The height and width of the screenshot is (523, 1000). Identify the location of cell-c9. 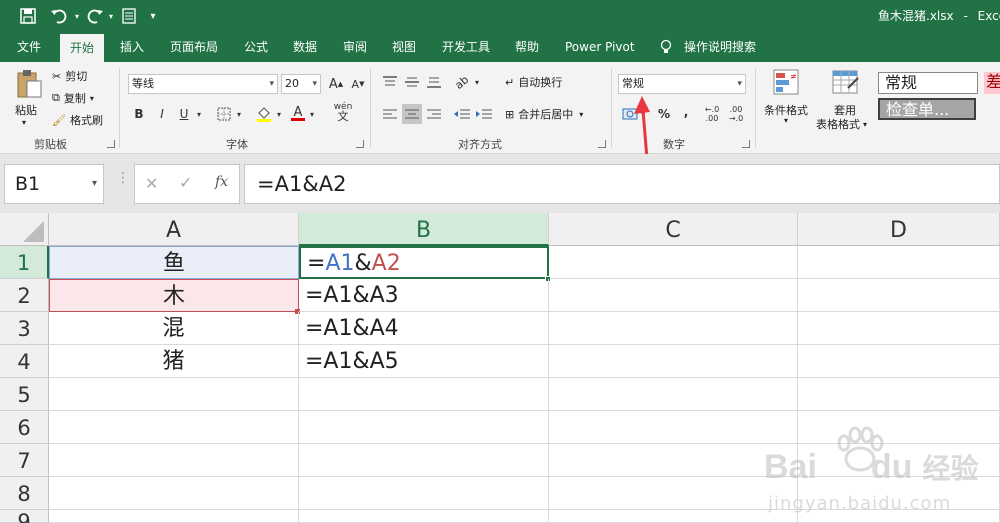
(673, 516).